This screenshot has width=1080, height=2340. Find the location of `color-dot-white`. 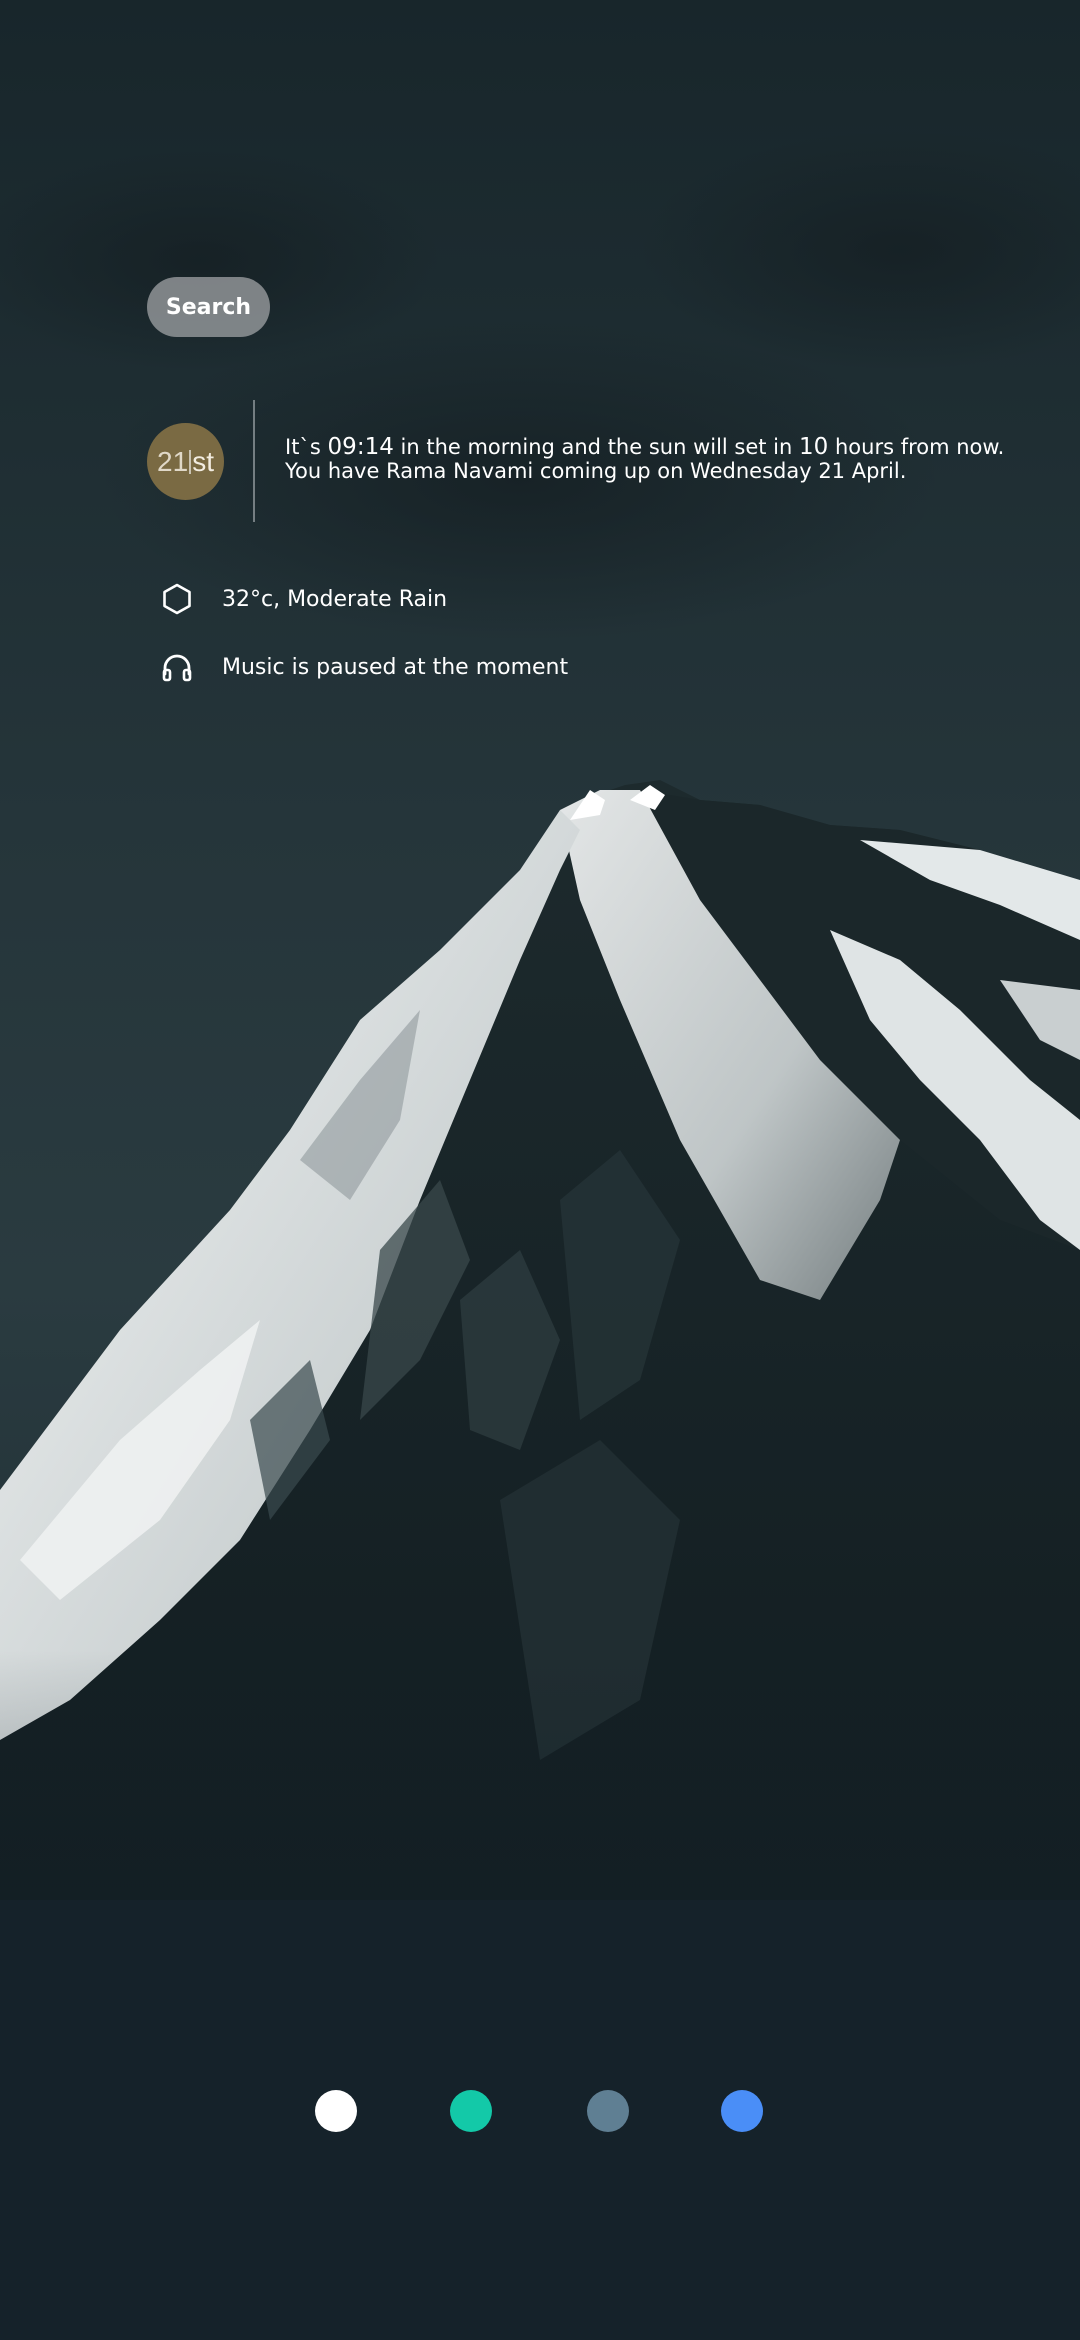

color-dot-white is located at coordinates (336, 2111).